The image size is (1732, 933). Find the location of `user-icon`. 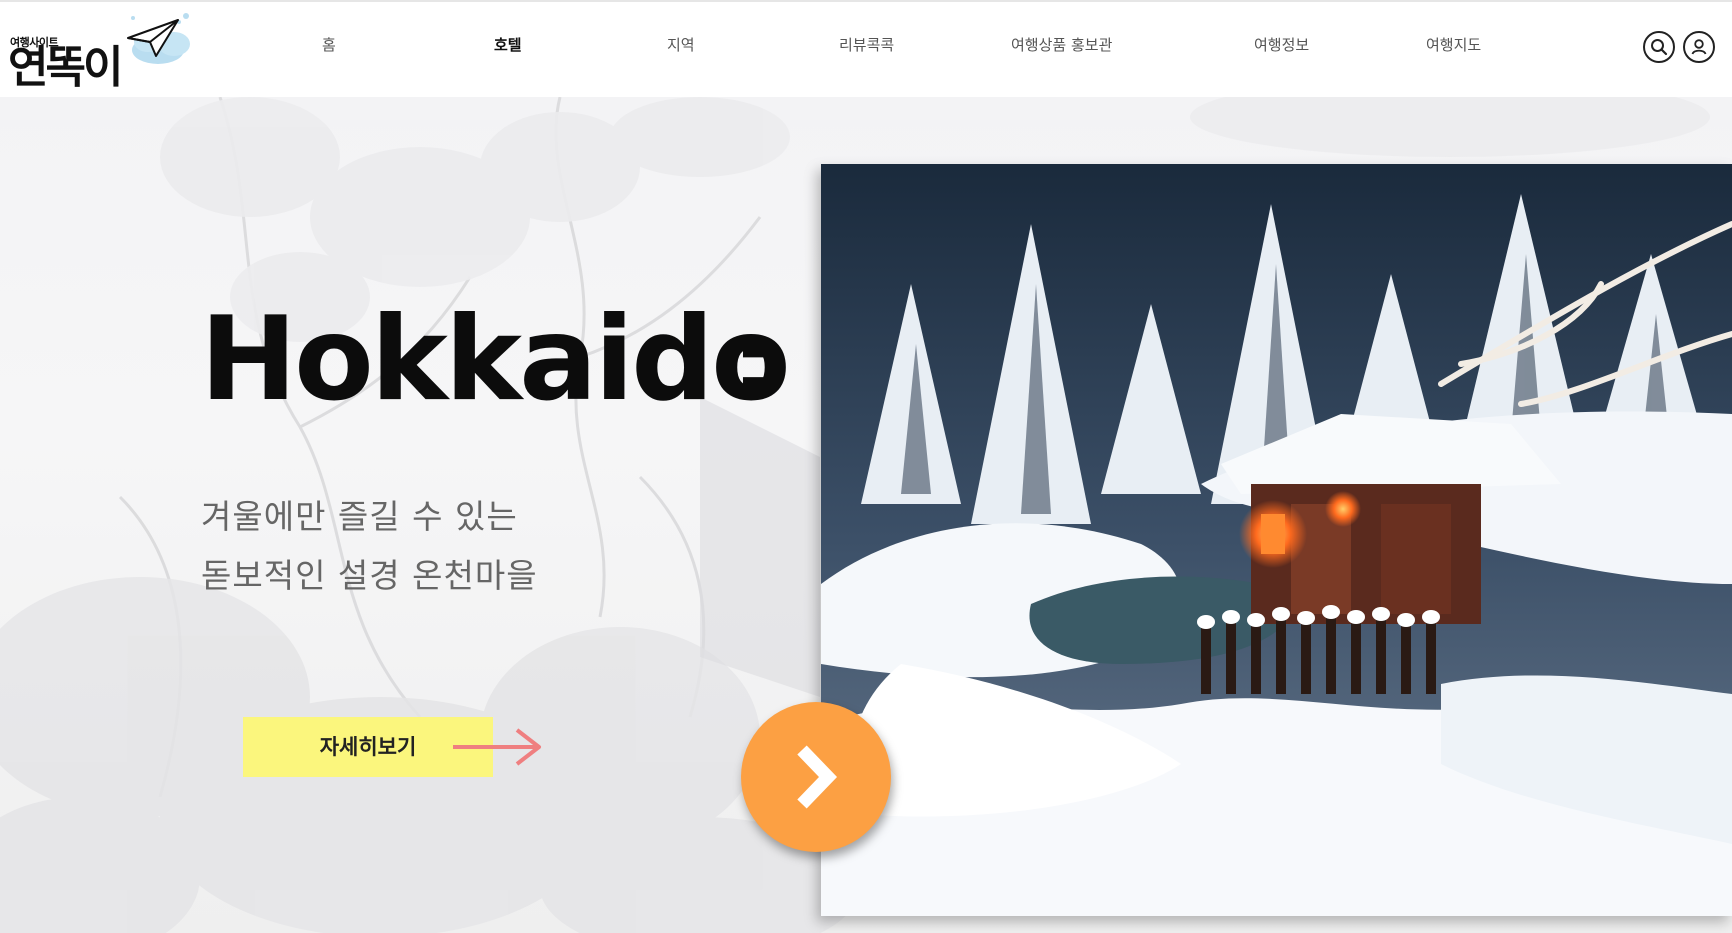

user-icon is located at coordinates (1699, 47).